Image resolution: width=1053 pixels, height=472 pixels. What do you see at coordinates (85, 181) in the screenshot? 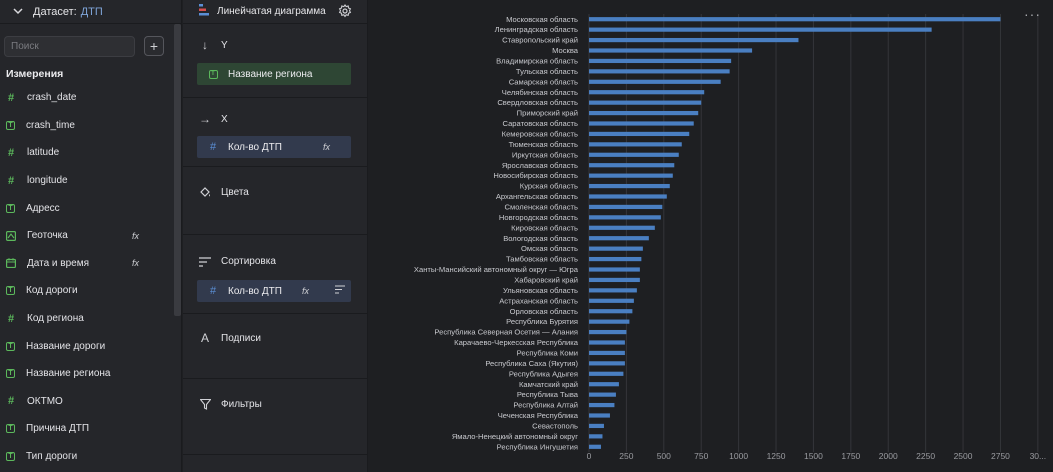
I see `field-item: # longitude` at bounding box center [85, 181].